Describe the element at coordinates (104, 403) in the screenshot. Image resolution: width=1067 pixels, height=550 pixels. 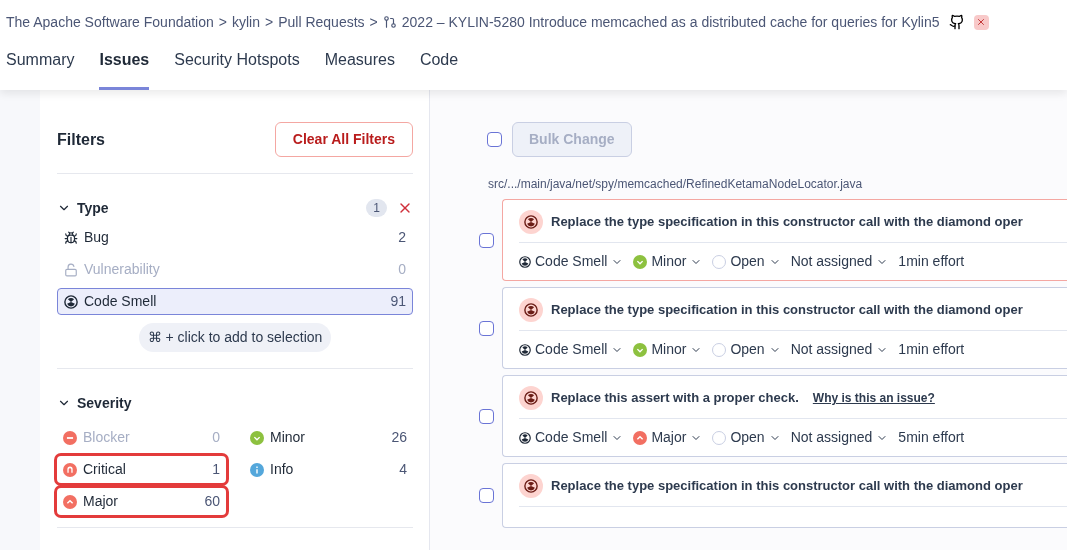
I see `severity-section-title: Severity` at that location.